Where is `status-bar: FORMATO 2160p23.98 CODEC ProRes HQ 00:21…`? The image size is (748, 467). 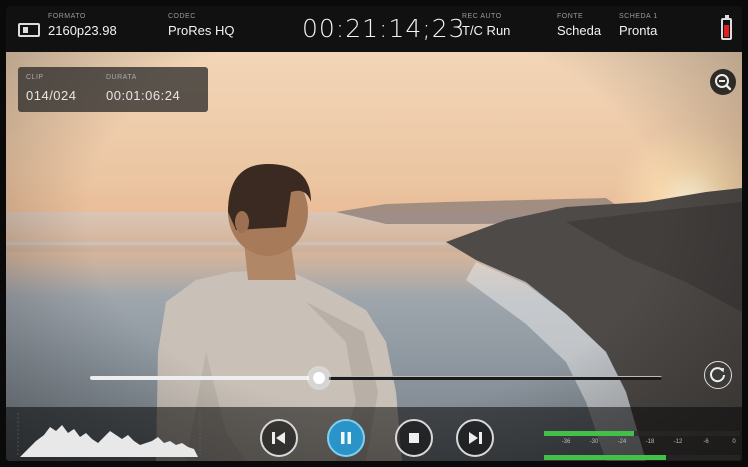 status-bar: FORMATO 2160p23.98 CODEC ProRes HQ 00:21… is located at coordinates (374, 29).